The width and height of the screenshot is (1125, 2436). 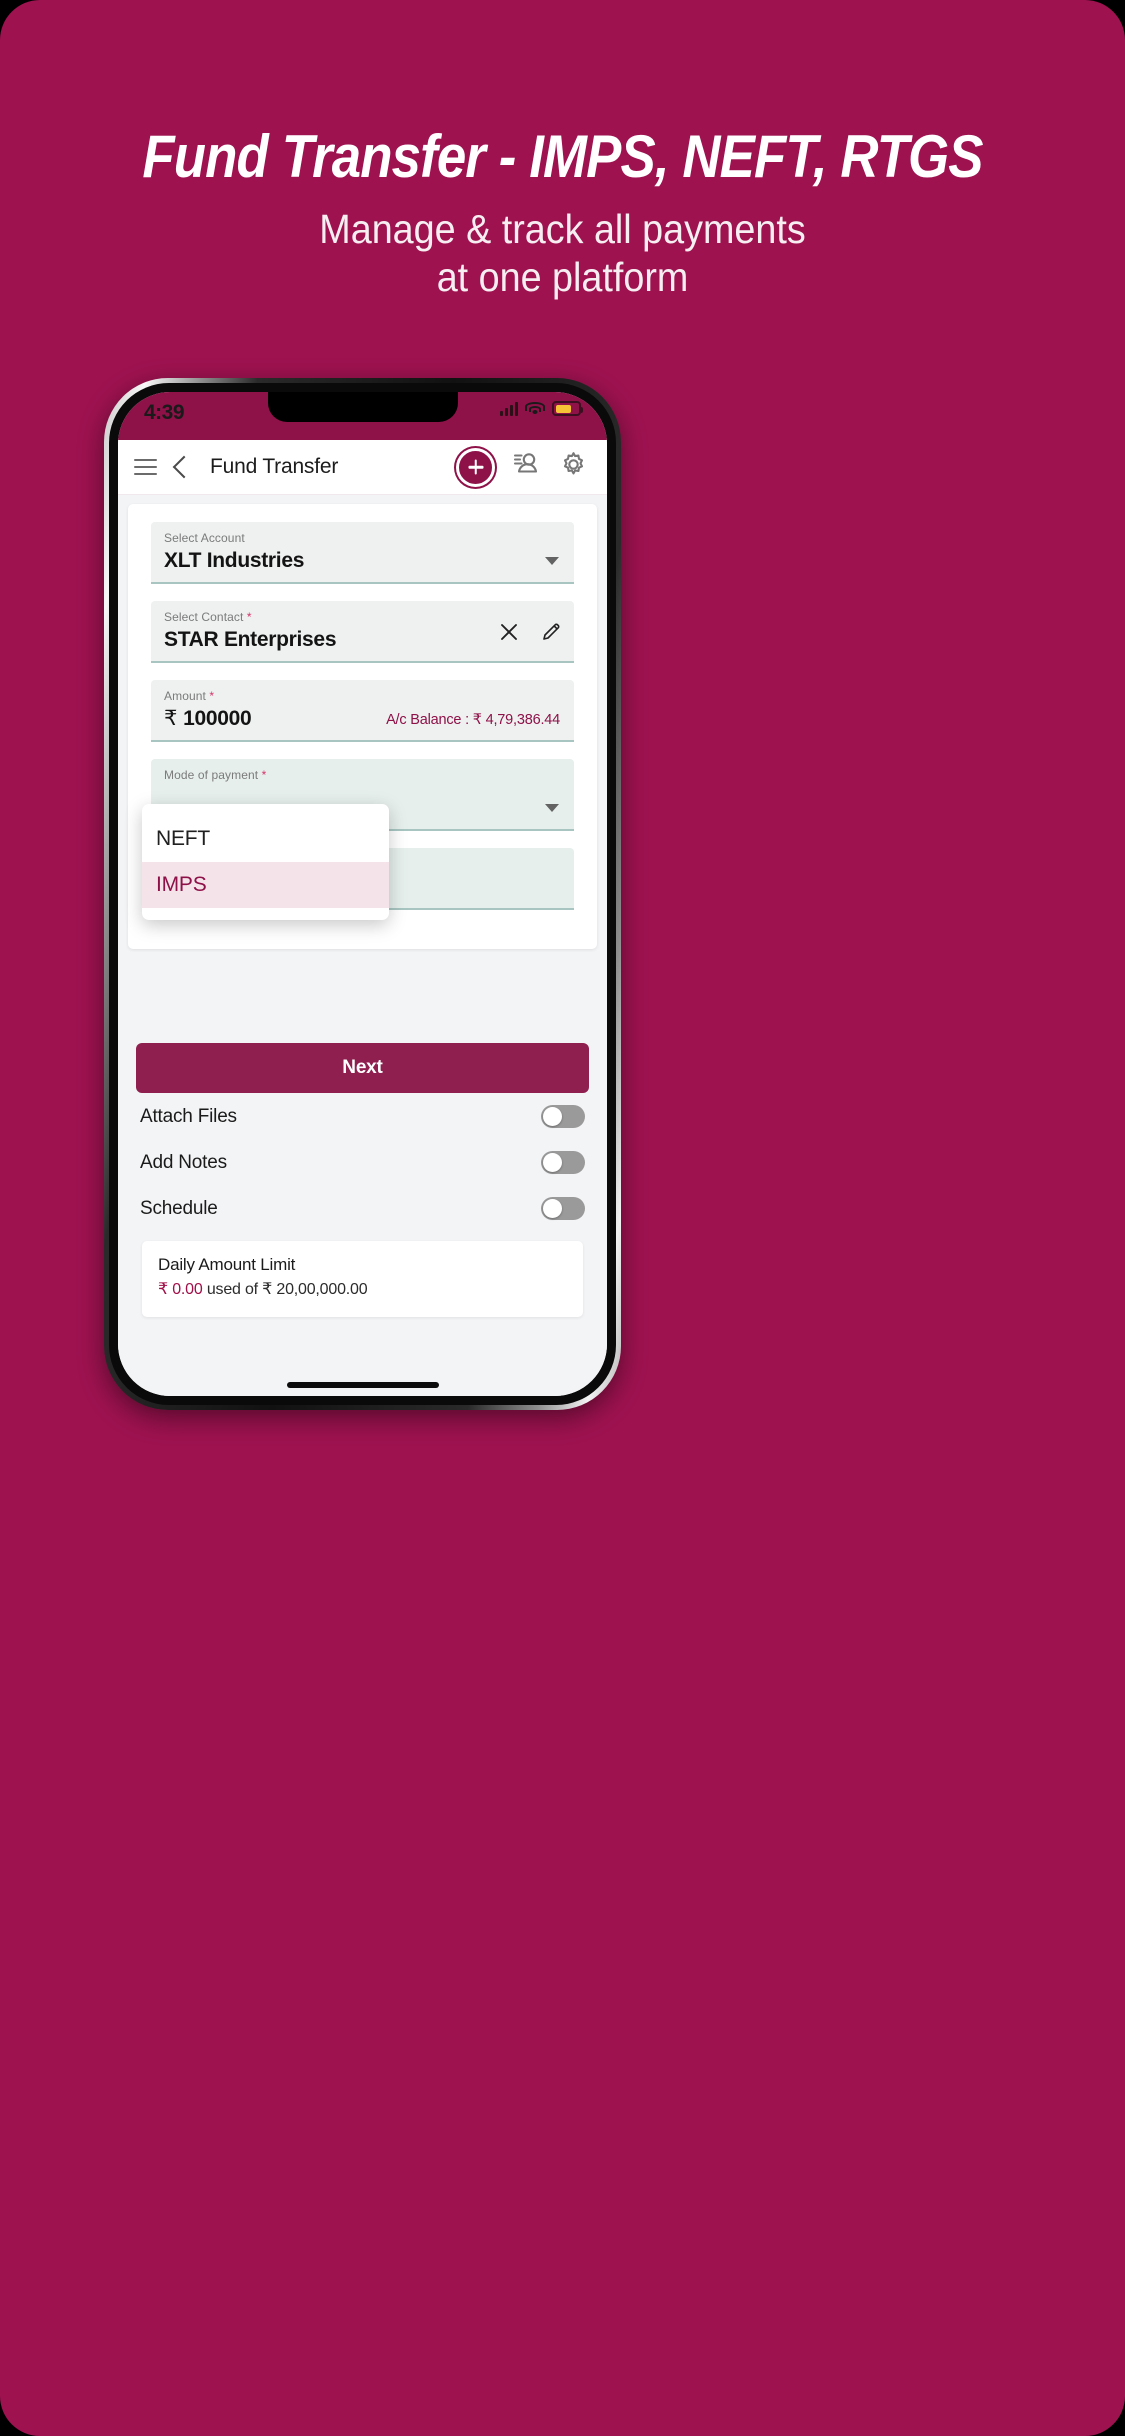 I want to click on status-bar: 4:39, so click(x=362, y=416).